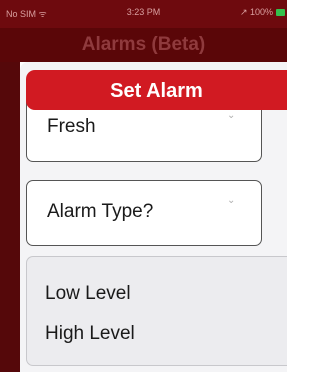 The height and width of the screenshot is (372, 320). I want to click on sheet-title: Set Alarm, so click(156, 91).